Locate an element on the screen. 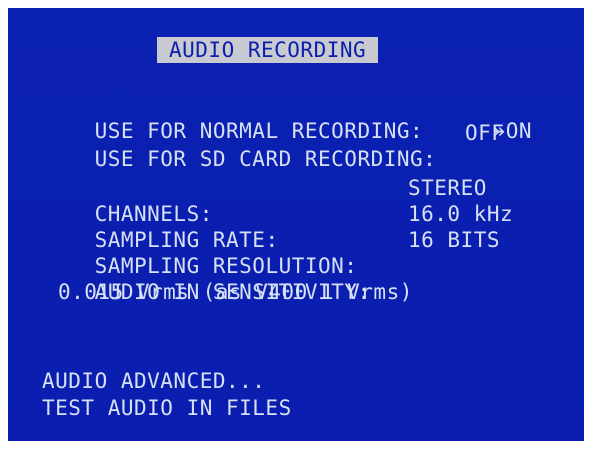  sampling-resolution-value: 16 BITS is located at coordinates (454, 240).